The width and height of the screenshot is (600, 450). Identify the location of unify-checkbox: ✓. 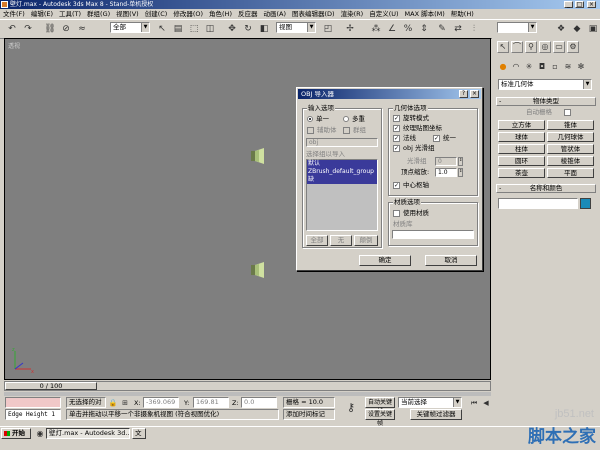
(436, 138).